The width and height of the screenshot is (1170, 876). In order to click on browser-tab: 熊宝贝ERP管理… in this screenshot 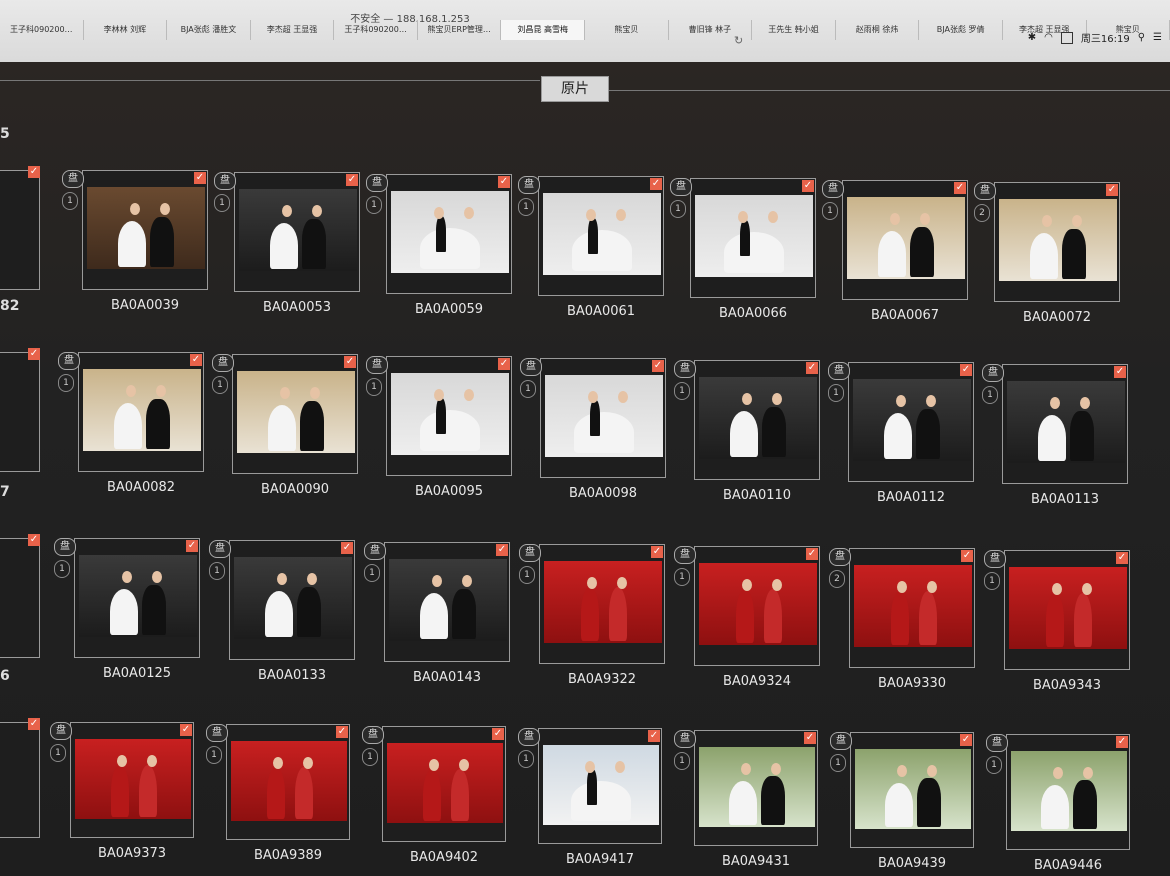, I will do `click(460, 30)`.